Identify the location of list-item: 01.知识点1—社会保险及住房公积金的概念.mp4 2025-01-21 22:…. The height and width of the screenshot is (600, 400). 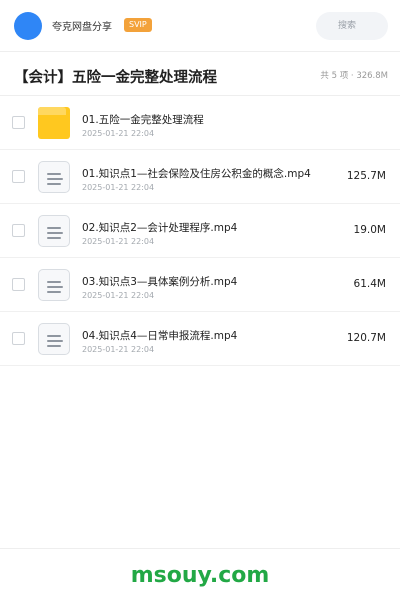
(200, 177).